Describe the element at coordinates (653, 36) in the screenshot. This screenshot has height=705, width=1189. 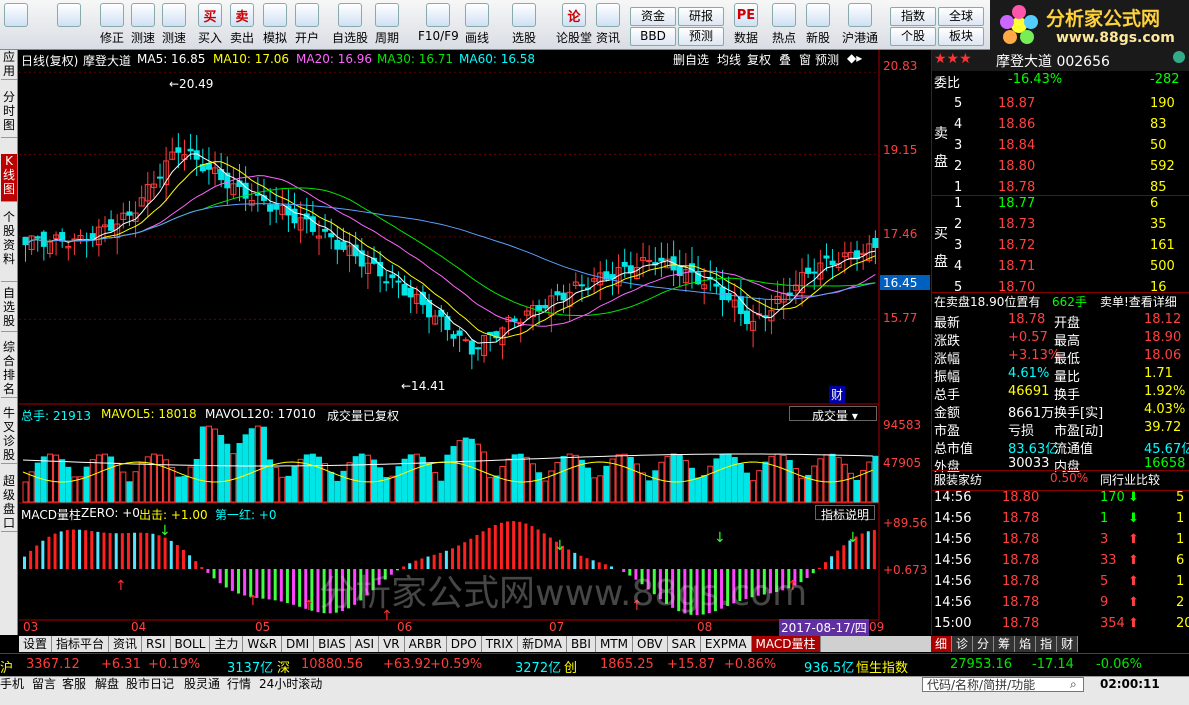
I see `toolbar-small-button: BBD` at that location.